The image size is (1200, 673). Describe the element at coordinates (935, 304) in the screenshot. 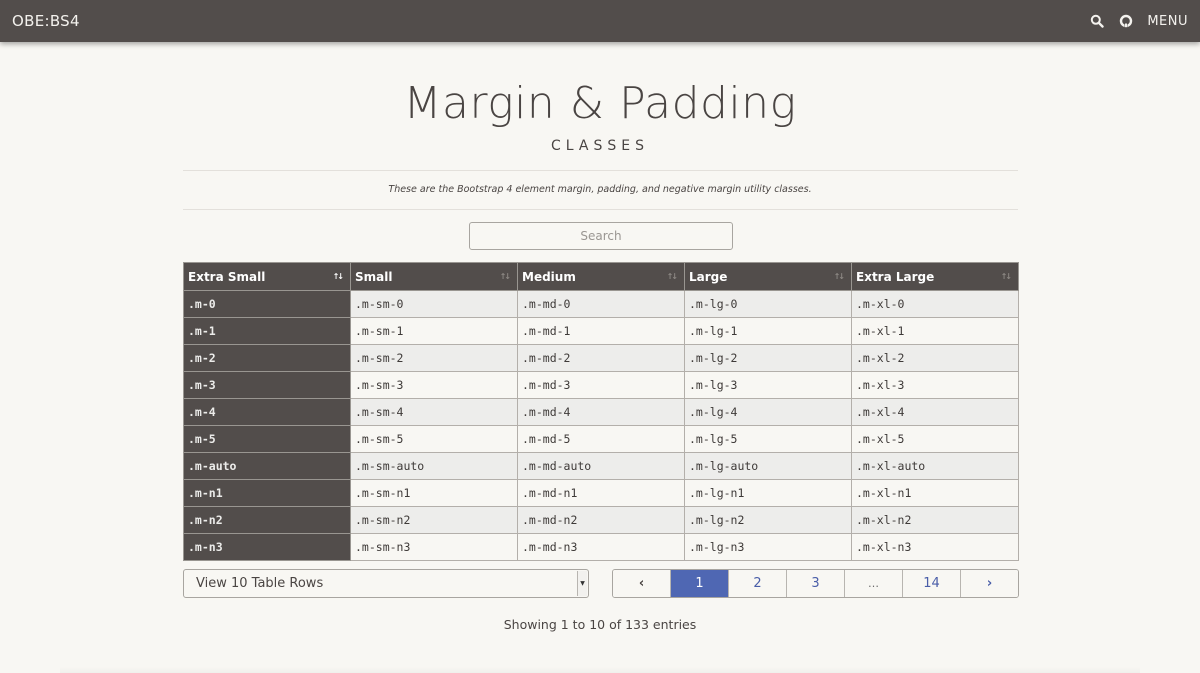

I see `table-cell: .m-xl-0` at that location.